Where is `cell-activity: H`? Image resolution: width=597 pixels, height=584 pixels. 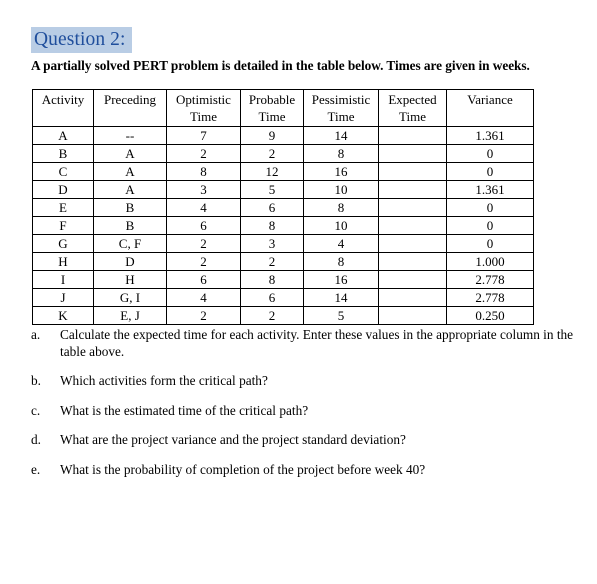 cell-activity: H is located at coordinates (63, 261).